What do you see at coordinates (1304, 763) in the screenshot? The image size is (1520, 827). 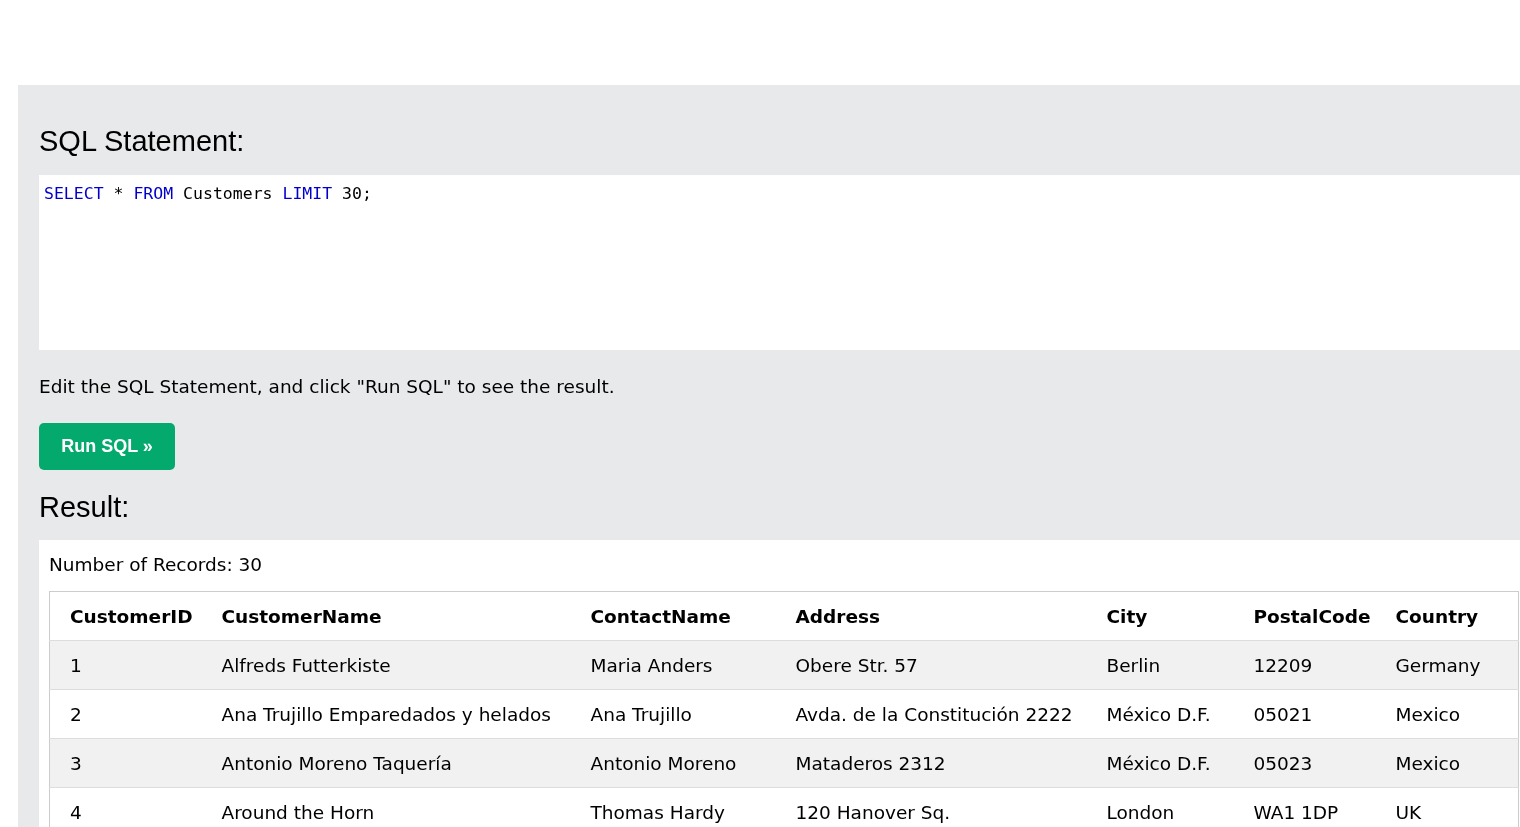 I see `table-cell: 05023` at bounding box center [1304, 763].